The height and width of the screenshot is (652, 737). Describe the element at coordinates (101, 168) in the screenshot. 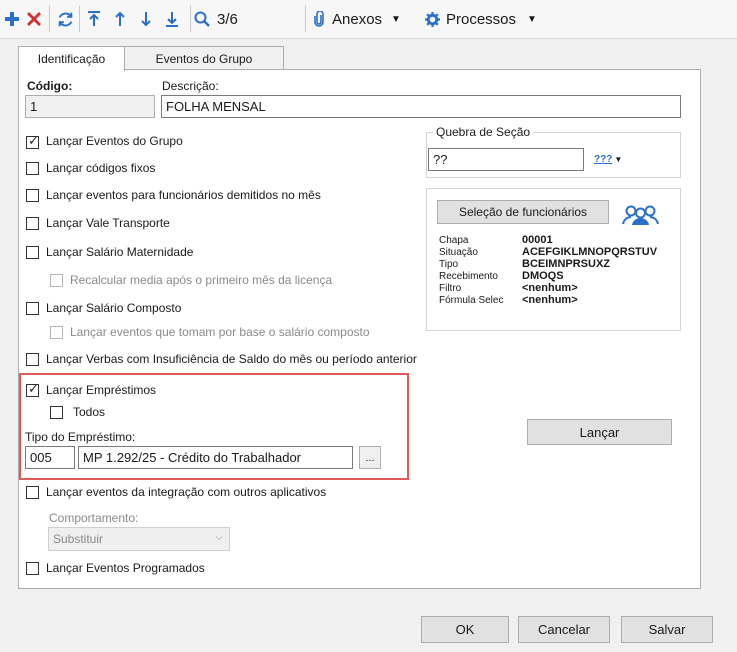

I see `lancar-codigos-fixos-label: Lançar códigos fixos` at that location.